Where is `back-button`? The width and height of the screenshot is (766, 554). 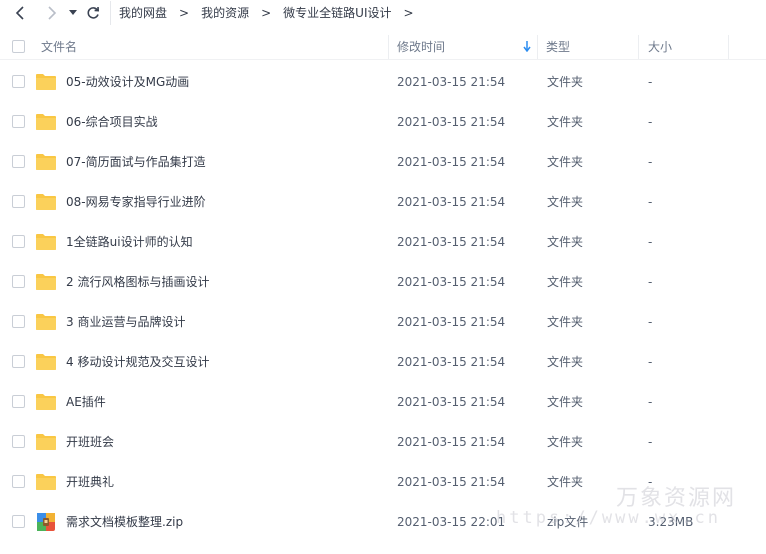
back-button is located at coordinates (20, 12).